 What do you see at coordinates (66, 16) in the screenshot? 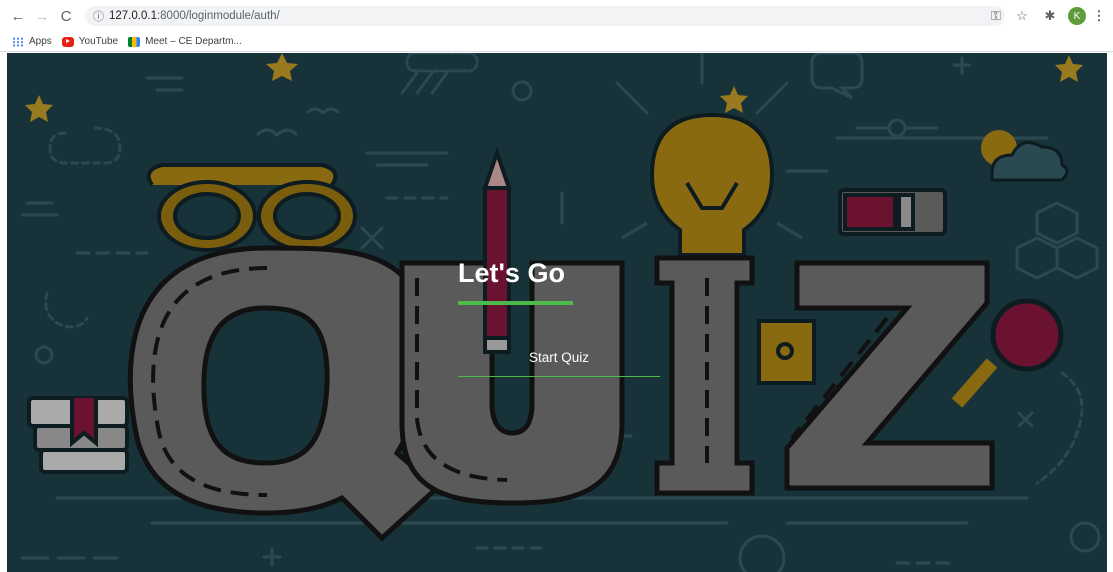
I see `reload-icon: C` at bounding box center [66, 16].